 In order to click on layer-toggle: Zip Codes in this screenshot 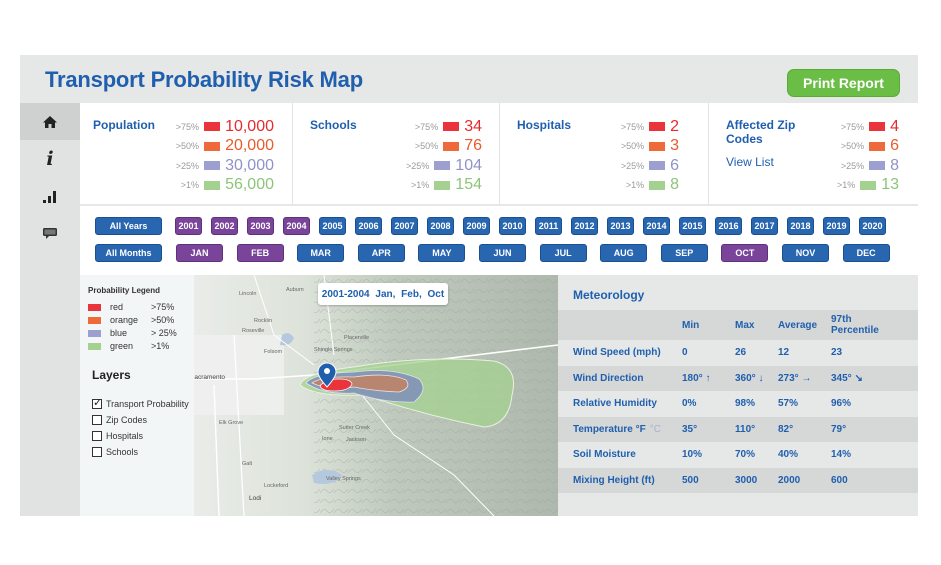, I will do `click(119, 420)`.